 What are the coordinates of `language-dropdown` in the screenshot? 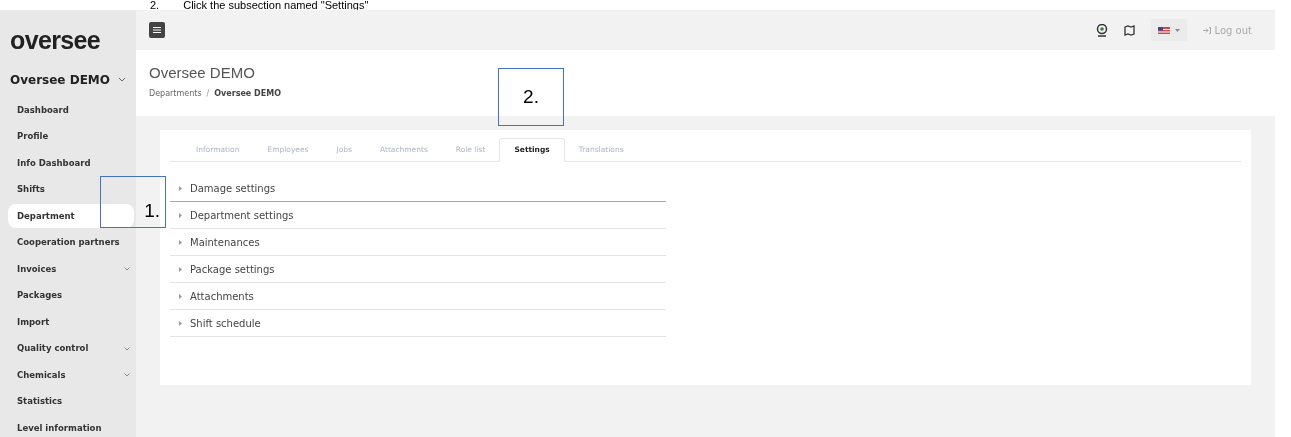 It's located at (1168, 30).